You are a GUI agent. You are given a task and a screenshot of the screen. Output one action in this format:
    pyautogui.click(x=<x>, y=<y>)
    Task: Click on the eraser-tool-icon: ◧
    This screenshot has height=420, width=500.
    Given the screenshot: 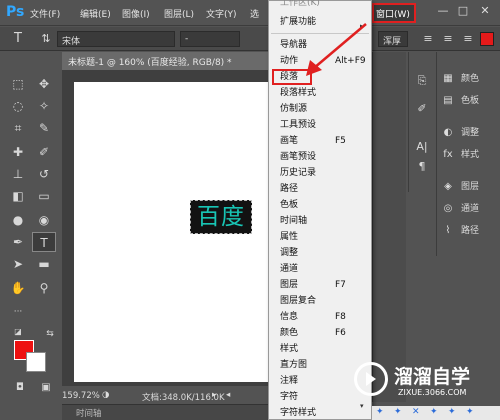 What is the action you would take?
    pyautogui.click(x=18, y=196)
    